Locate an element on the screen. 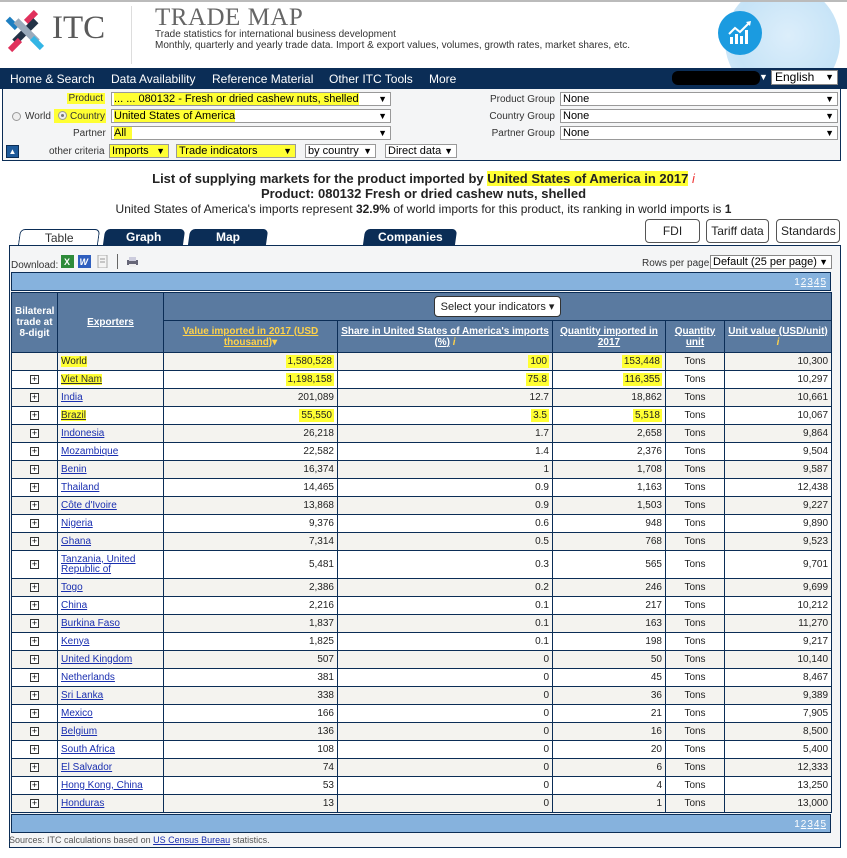 The image size is (847, 858). trade-flow-select: Imports ▼ is located at coordinates (139, 151).